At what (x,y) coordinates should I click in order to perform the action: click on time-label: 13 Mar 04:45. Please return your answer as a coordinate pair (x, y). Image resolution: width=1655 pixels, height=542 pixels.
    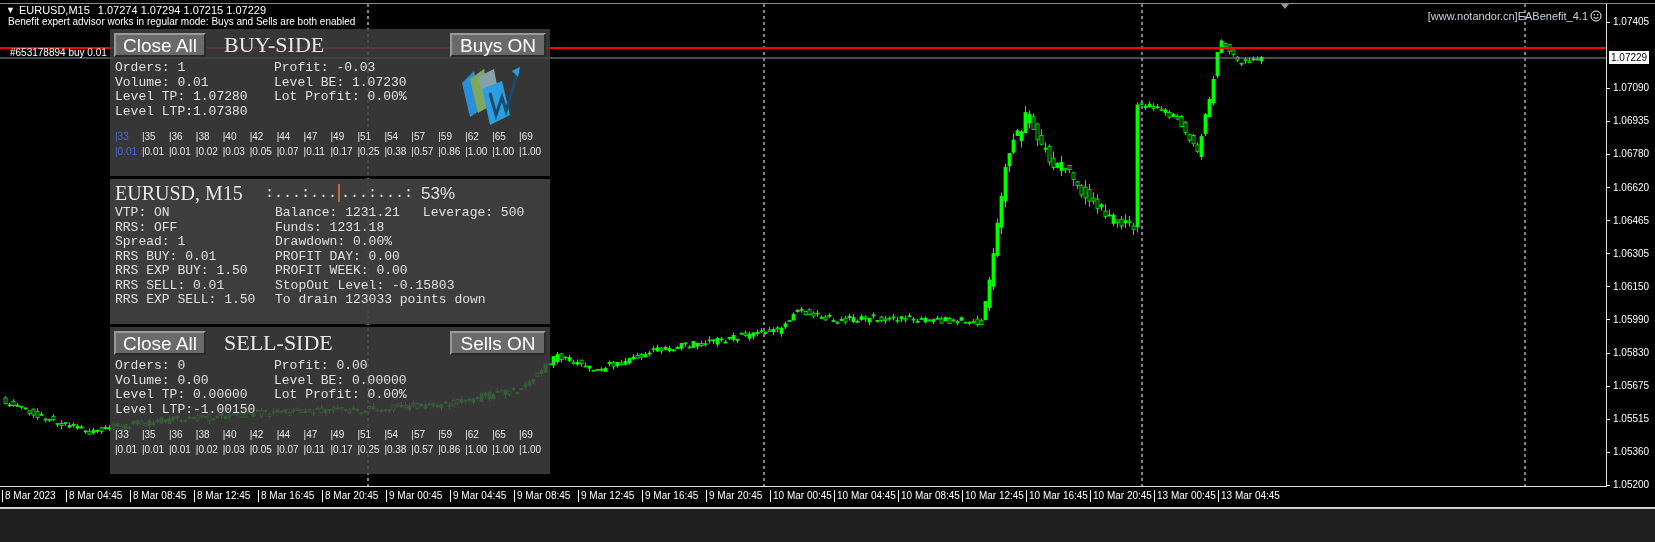
    Looking at the image, I should click on (1249, 496).